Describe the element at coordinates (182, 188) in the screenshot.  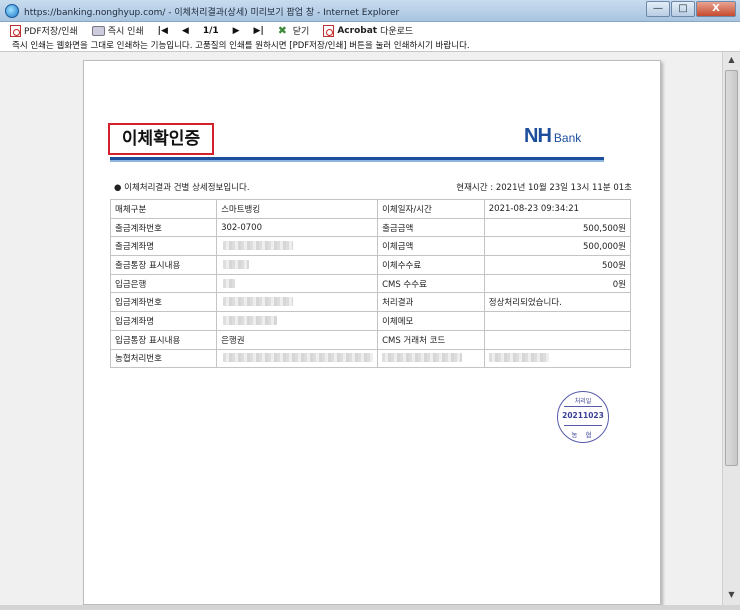
I see `info-description: ● 이체처리결과 건별 상세정보입니다.` at that location.